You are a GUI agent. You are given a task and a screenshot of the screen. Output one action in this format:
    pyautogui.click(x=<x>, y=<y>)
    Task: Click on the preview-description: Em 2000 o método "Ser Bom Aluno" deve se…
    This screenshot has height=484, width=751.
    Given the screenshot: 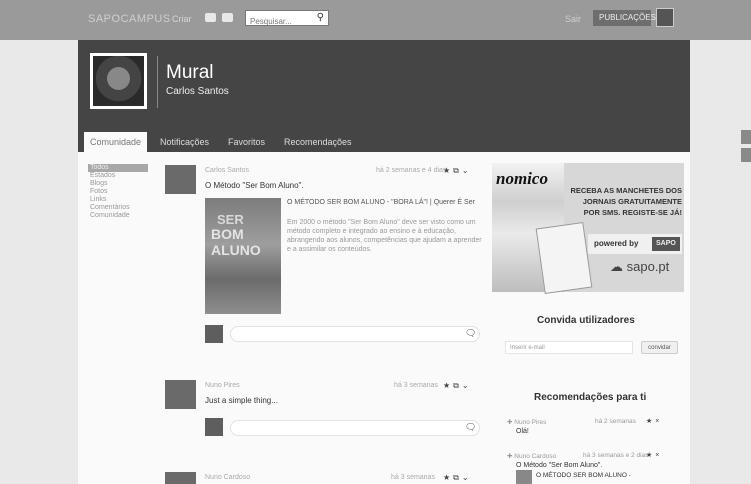 What is the action you would take?
    pyautogui.click(x=384, y=236)
    